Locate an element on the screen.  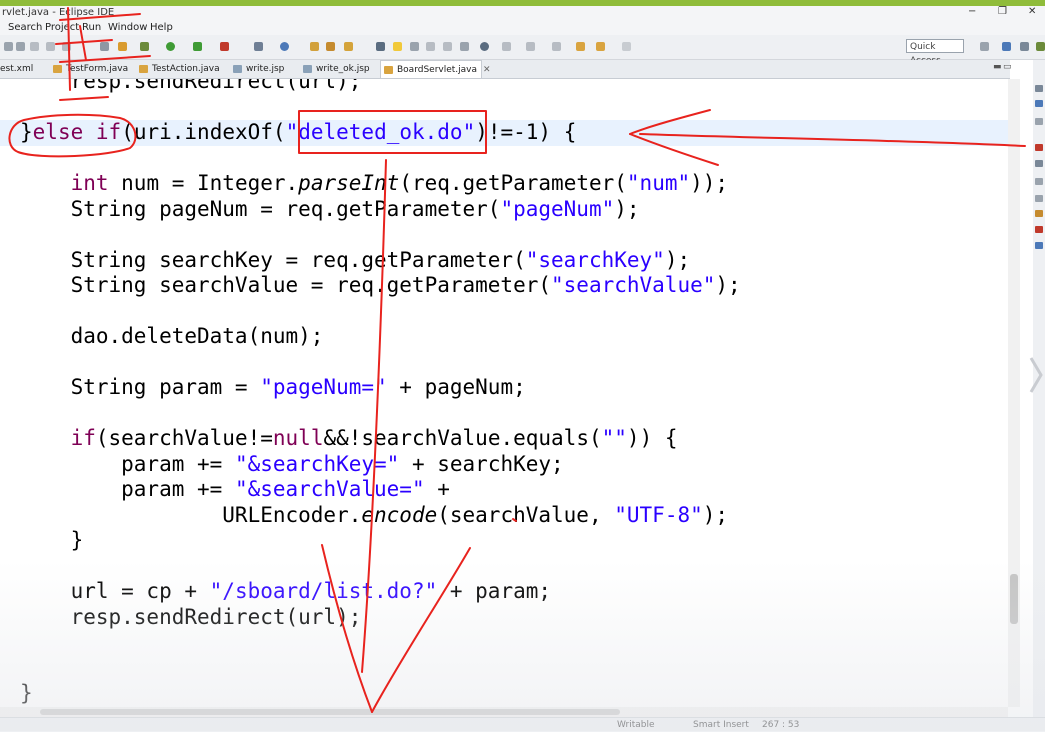
java-ee-perspective-icon is located at coordinates (1006, 46).